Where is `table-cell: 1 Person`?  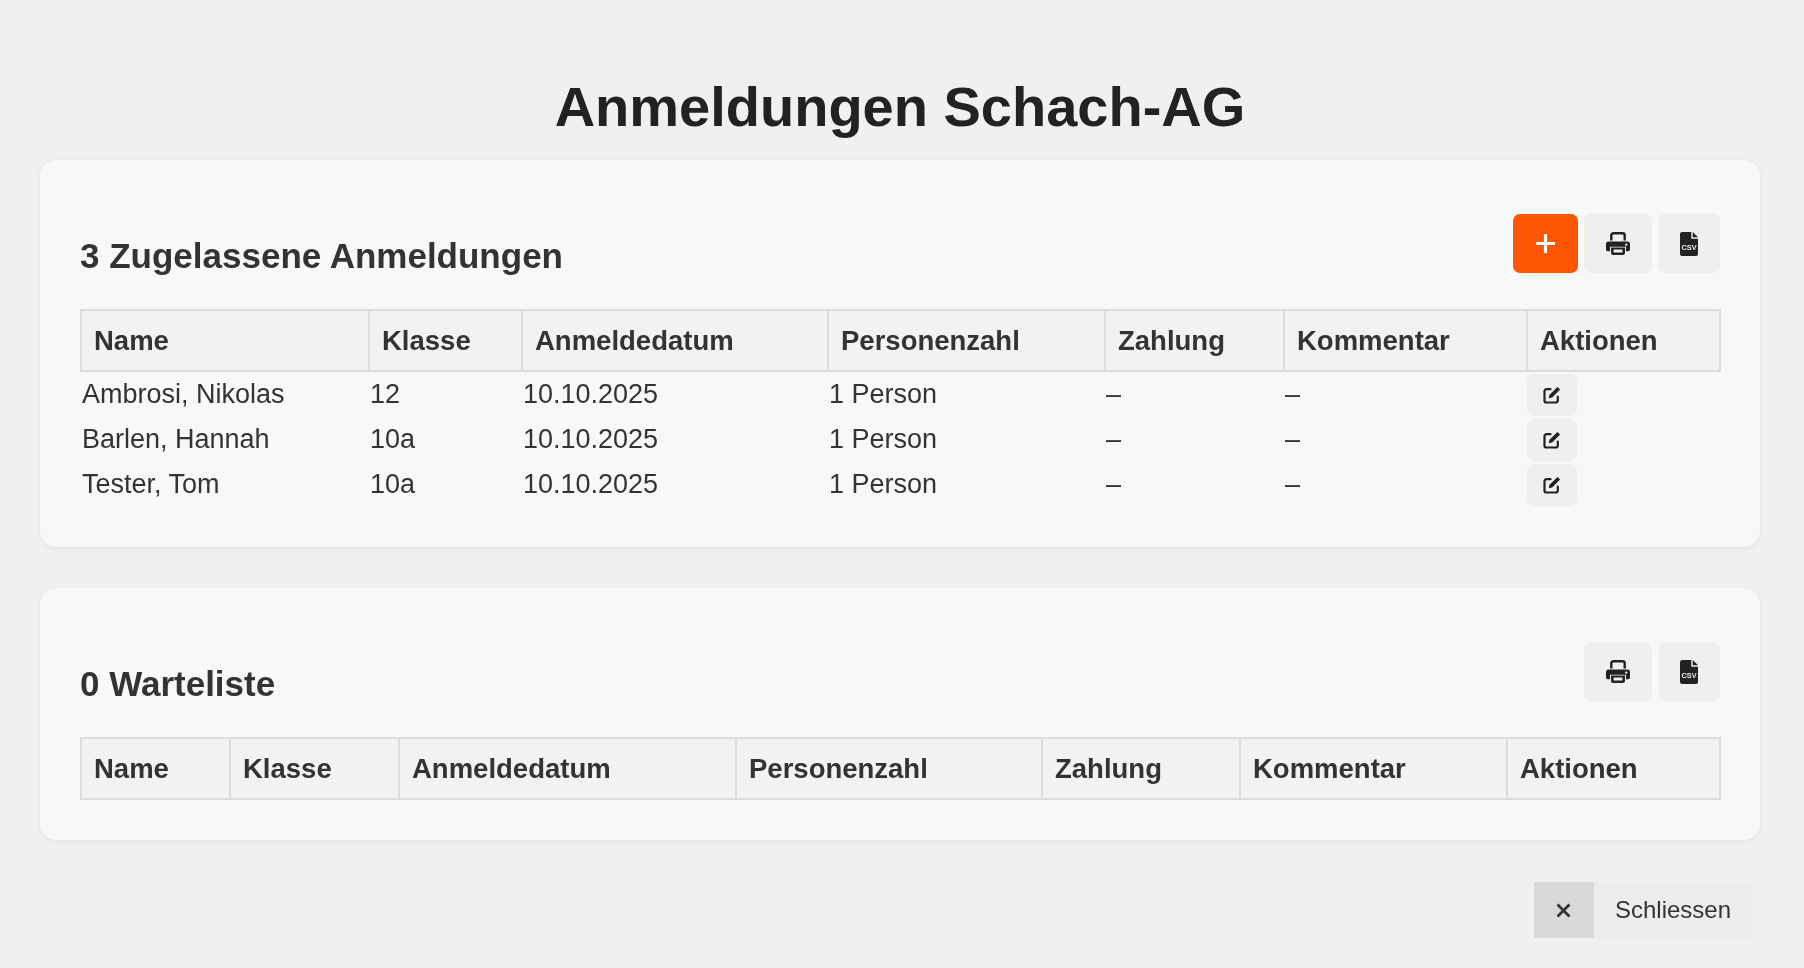
table-cell: 1 Person is located at coordinates (966, 394).